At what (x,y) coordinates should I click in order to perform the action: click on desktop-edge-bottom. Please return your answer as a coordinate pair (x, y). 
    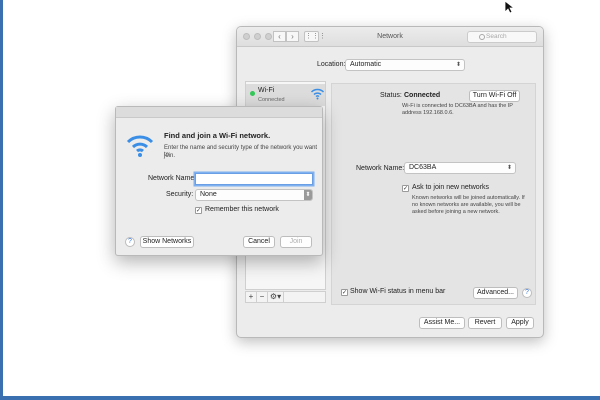
    Looking at the image, I should click on (300, 398).